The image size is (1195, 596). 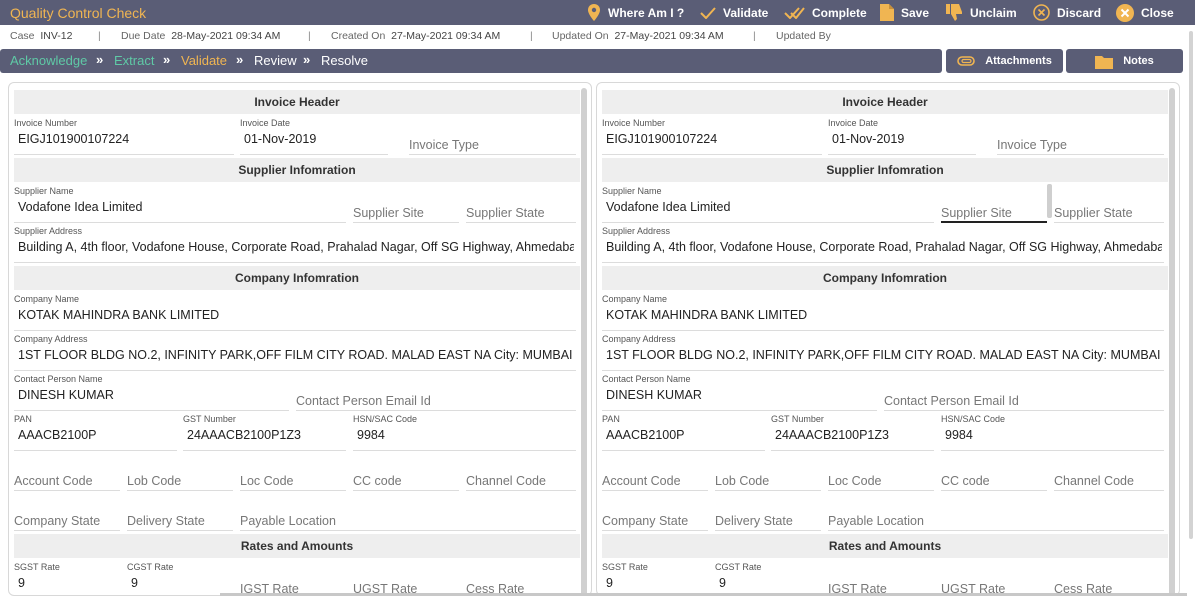 I want to click on close-button: Close, so click(x=1145, y=12).